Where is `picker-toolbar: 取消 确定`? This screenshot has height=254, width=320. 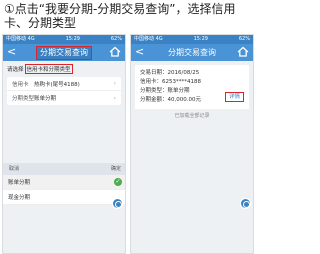
picker-toolbar: 取消 确定 is located at coordinates (64, 169).